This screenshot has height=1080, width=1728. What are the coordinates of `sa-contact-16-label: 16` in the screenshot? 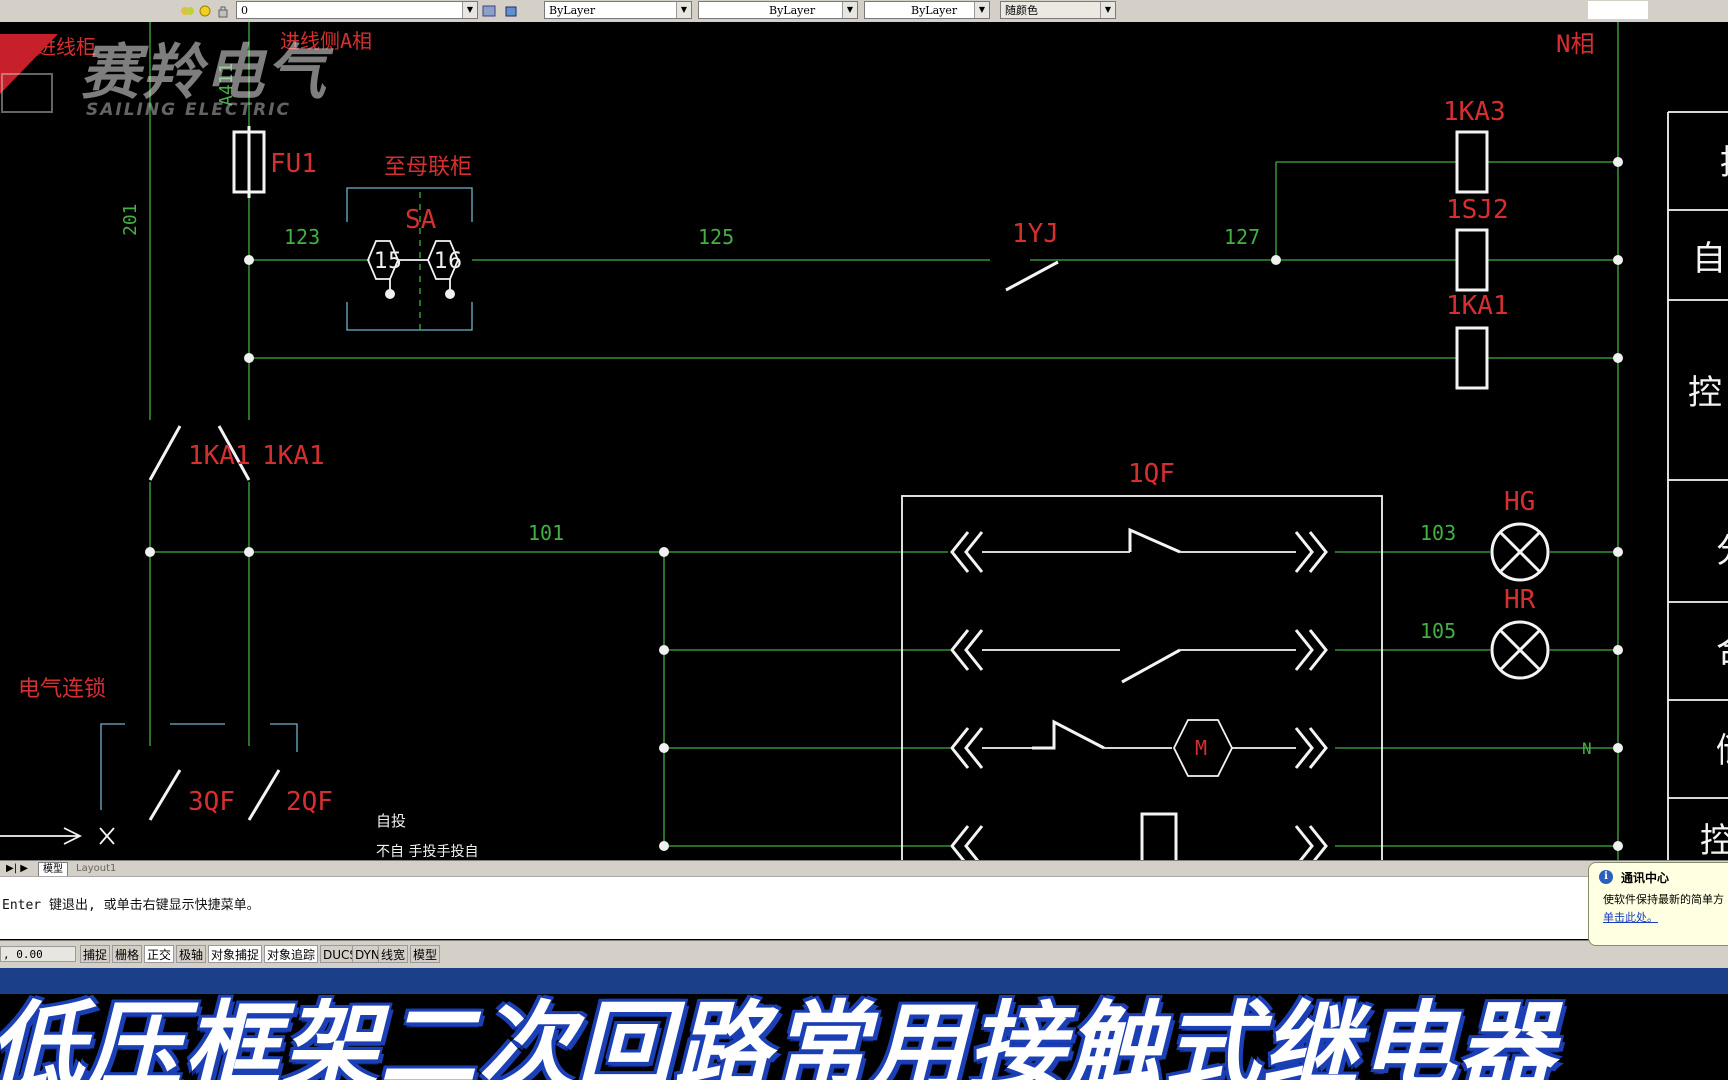 It's located at (448, 261).